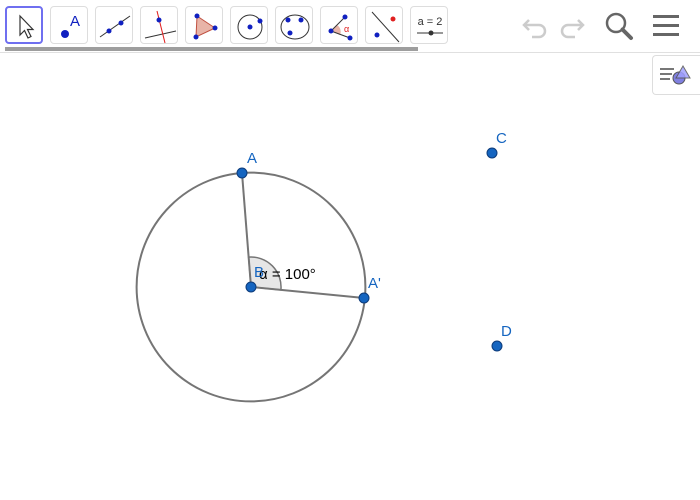 The height and width of the screenshot is (500, 700). Describe the element at coordinates (619, 26) in the screenshot. I see `search-icon` at that location.